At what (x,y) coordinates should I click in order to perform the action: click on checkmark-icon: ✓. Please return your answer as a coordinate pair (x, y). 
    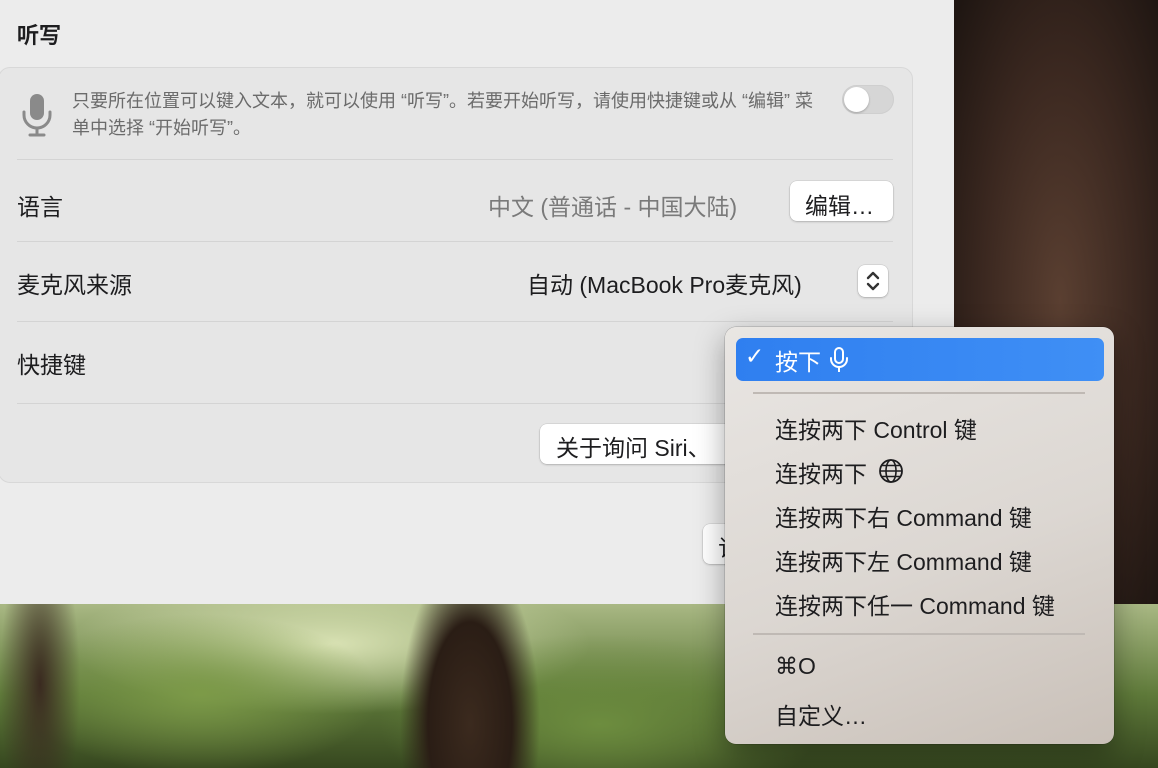
    Looking at the image, I should click on (755, 356).